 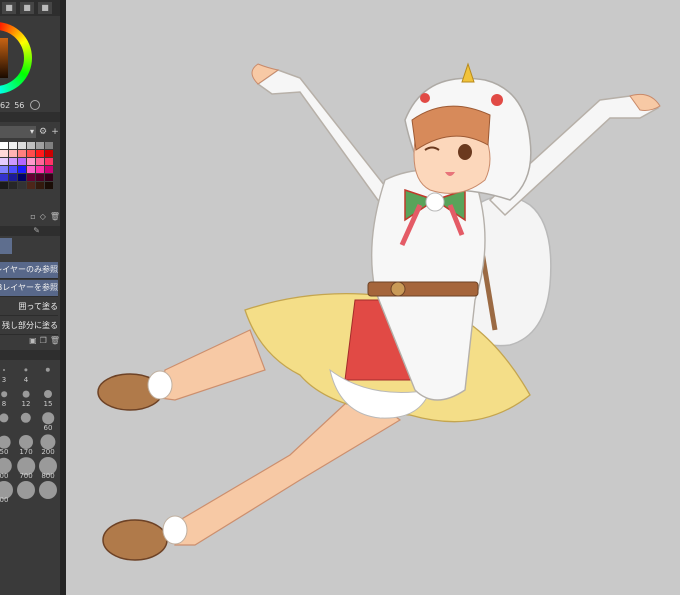 I want to click on brush-size-label: 4, so click(x=26, y=380).